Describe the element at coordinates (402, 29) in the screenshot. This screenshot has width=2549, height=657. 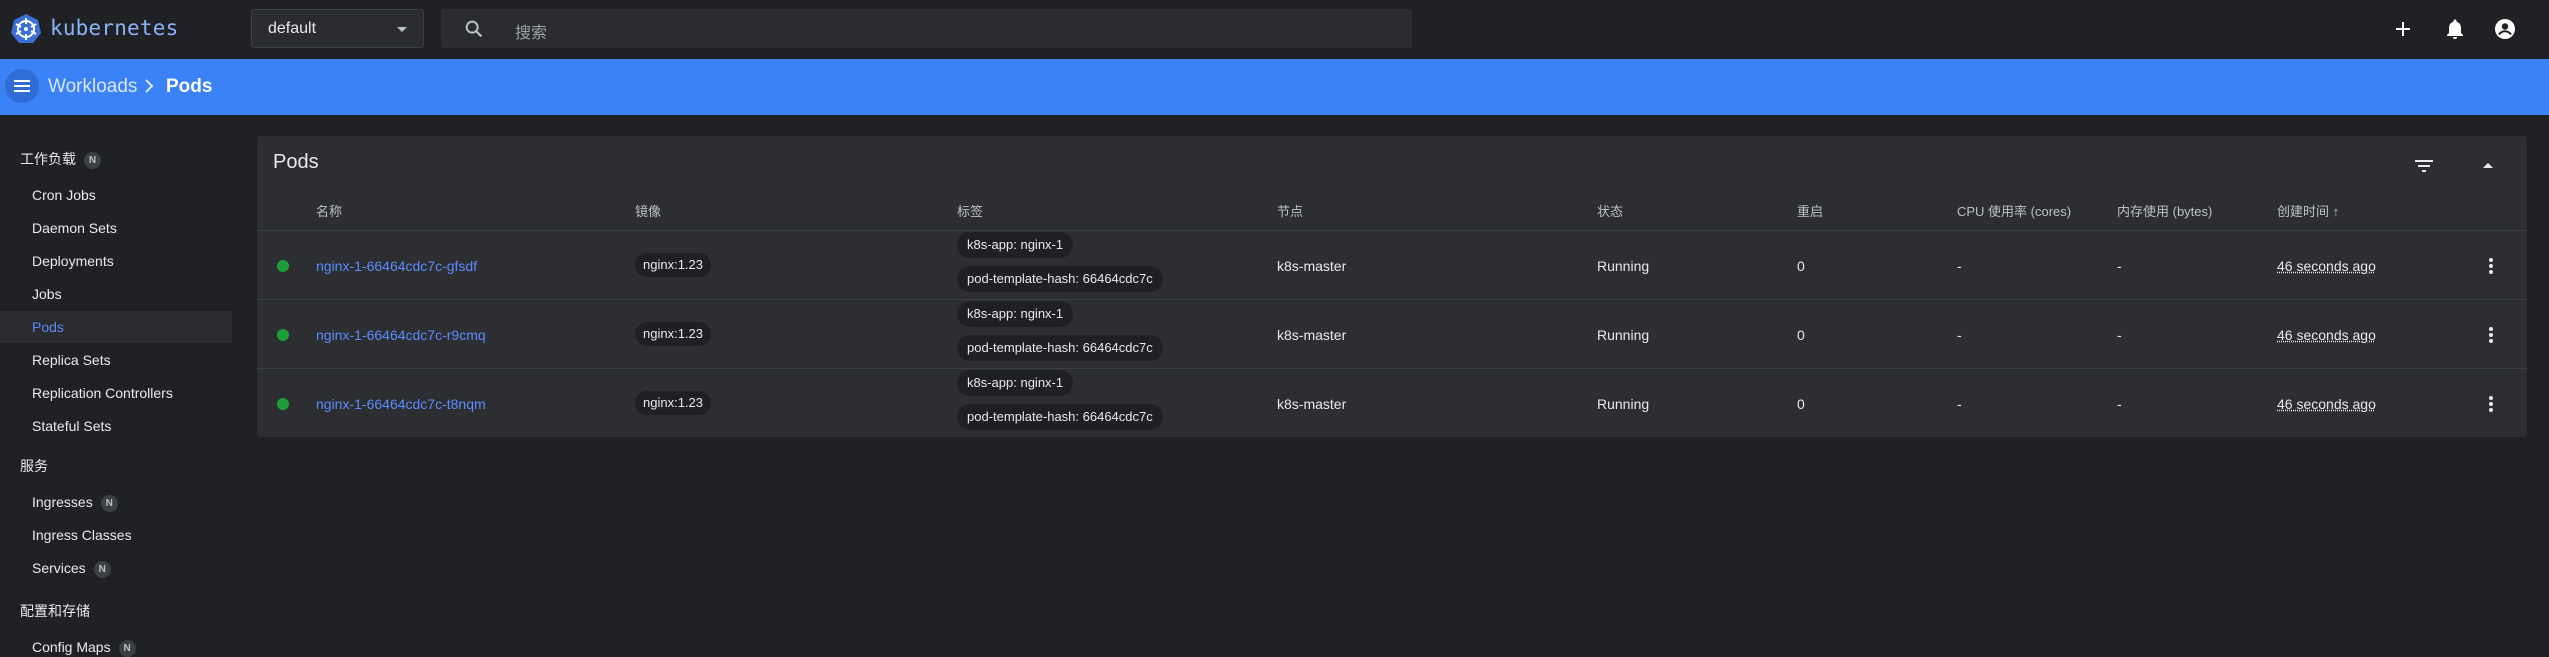
I see `caret-down-icon` at that location.